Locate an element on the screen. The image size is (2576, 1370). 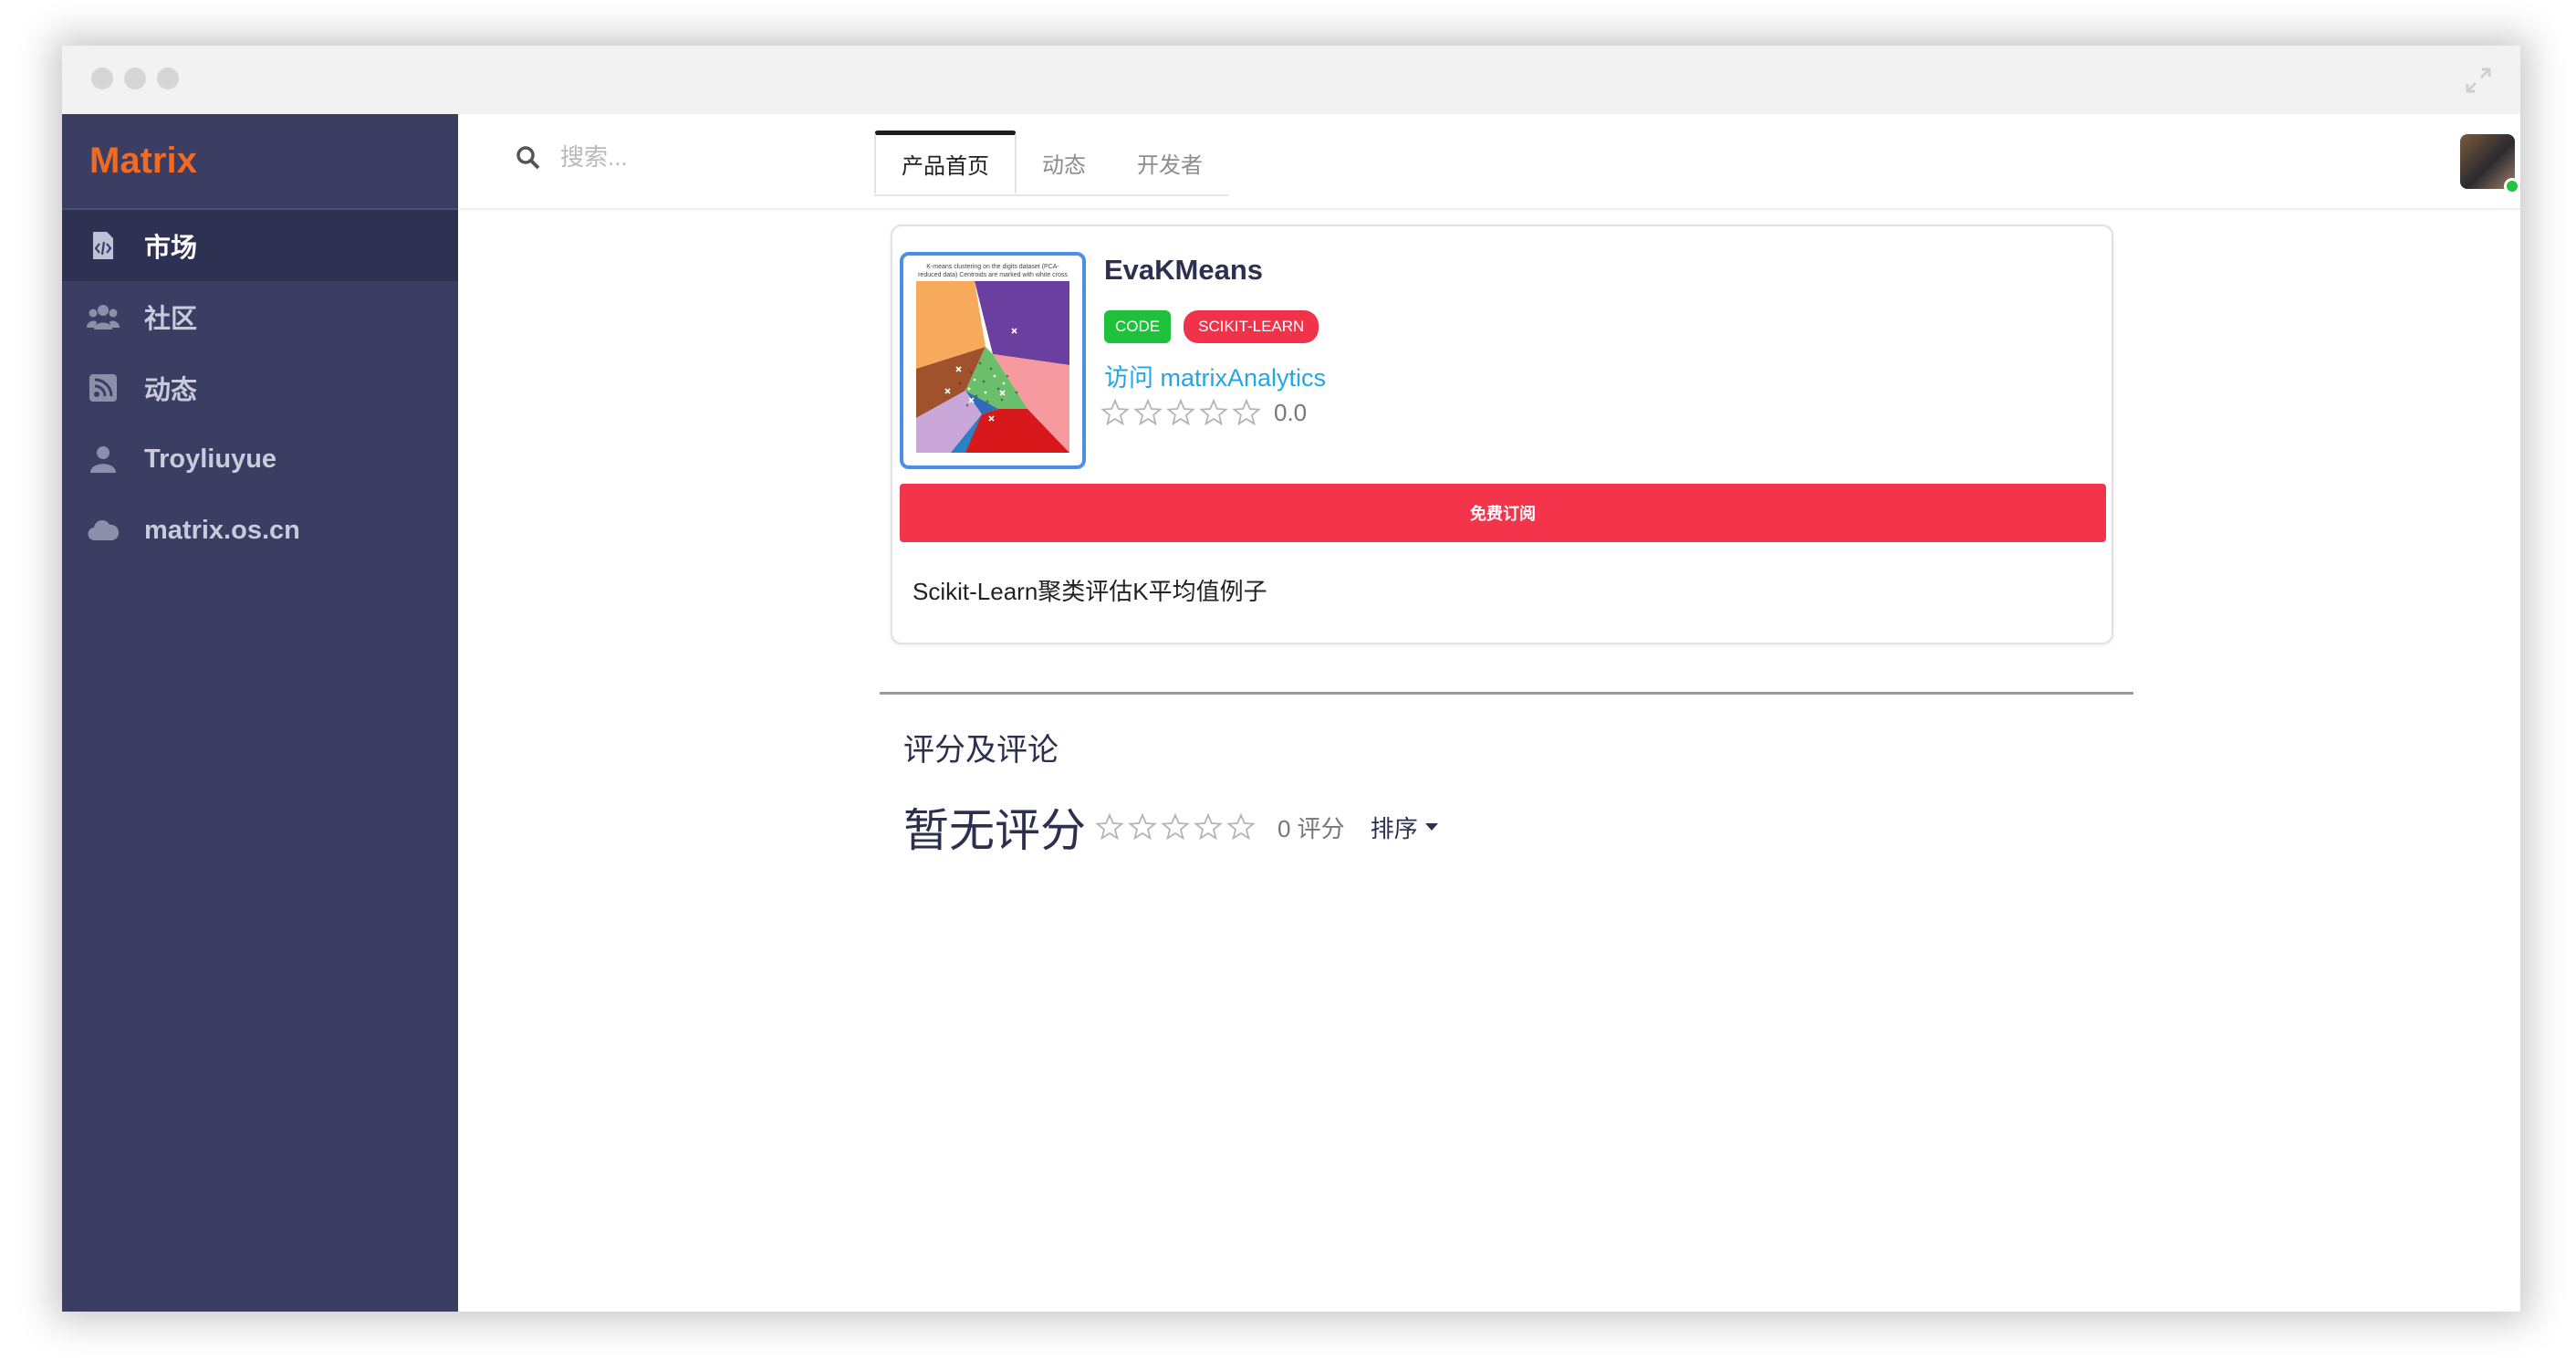
reviews-heading: 评分及评论 is located at coordinates (981, 751).